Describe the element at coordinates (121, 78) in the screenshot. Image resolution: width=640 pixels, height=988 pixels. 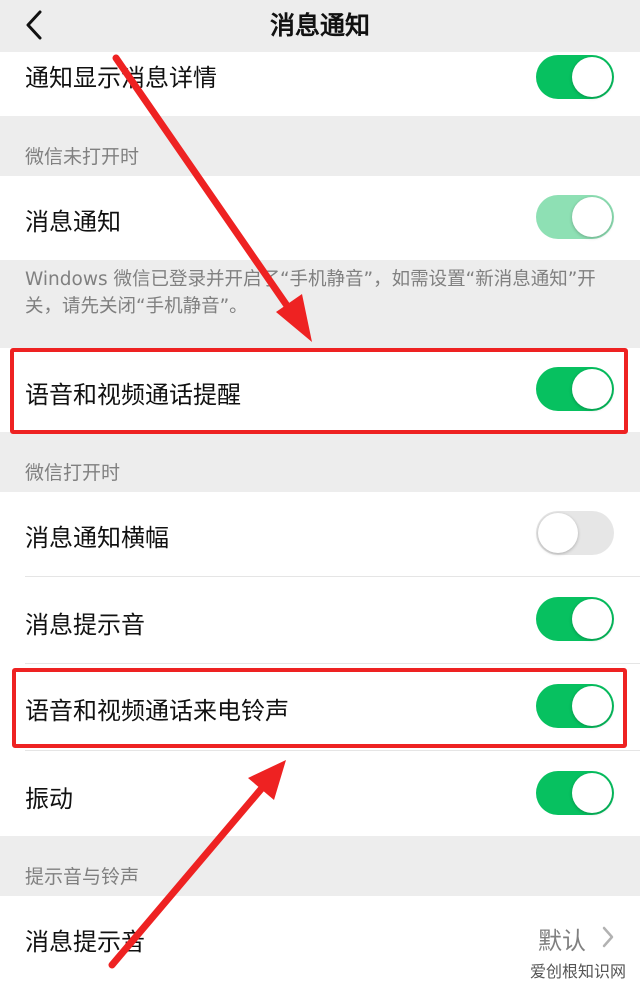
I see `setting-label: 通知显示消息详情` at that location.